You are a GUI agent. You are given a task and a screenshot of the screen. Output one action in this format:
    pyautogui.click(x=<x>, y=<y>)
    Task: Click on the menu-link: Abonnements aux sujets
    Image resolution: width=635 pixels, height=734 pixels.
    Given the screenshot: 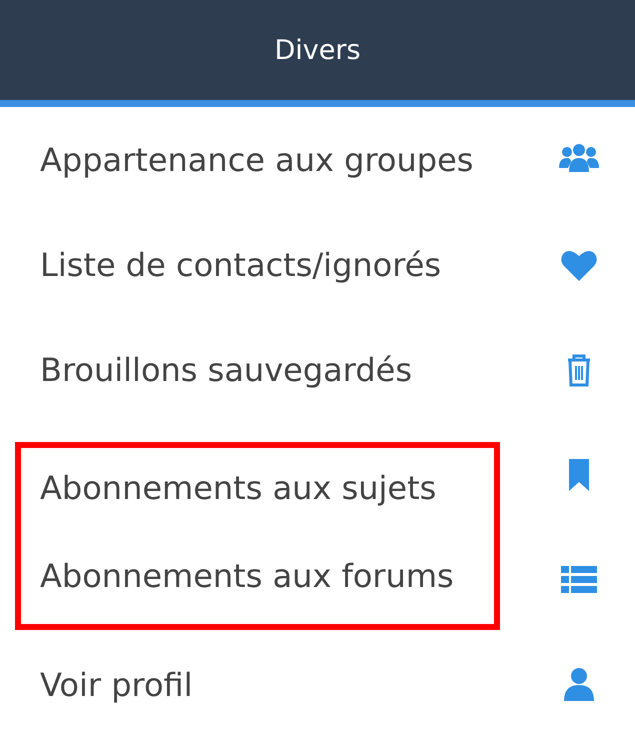 What is the action you would take?
    pyautogui.click(x=238, y=487)
    